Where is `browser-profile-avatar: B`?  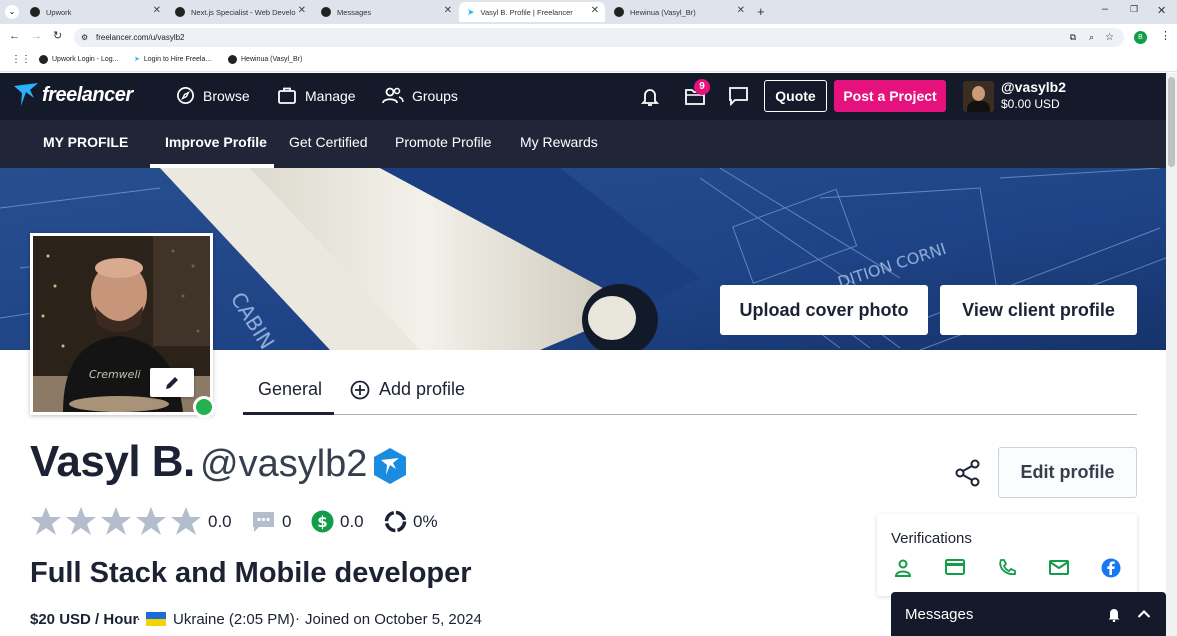 browser-profile-avatar: B is located at coordinates (1140, 37).